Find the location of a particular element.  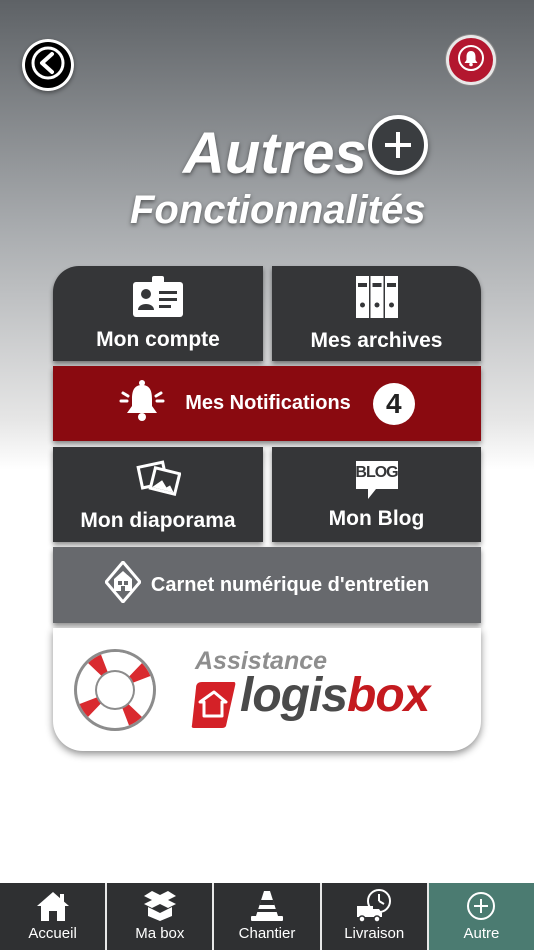

blog-icon-text: BLOG is located at coordinates (376, 472).